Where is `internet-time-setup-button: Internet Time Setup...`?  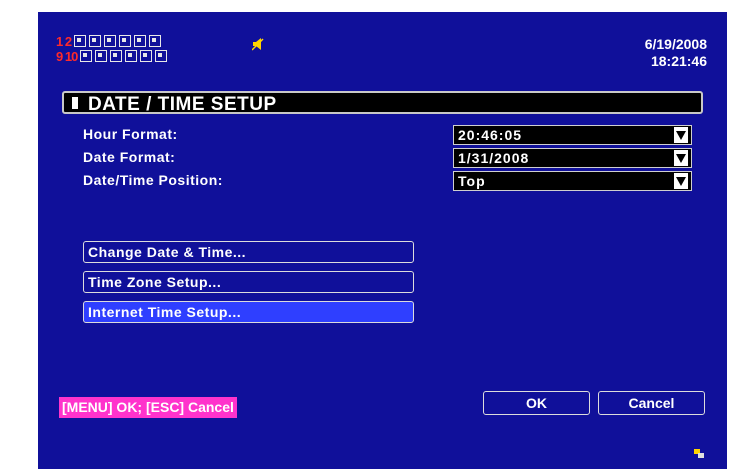
internet-time-setup-button: Internet Time Setup... is located at coordinates (248, 312).